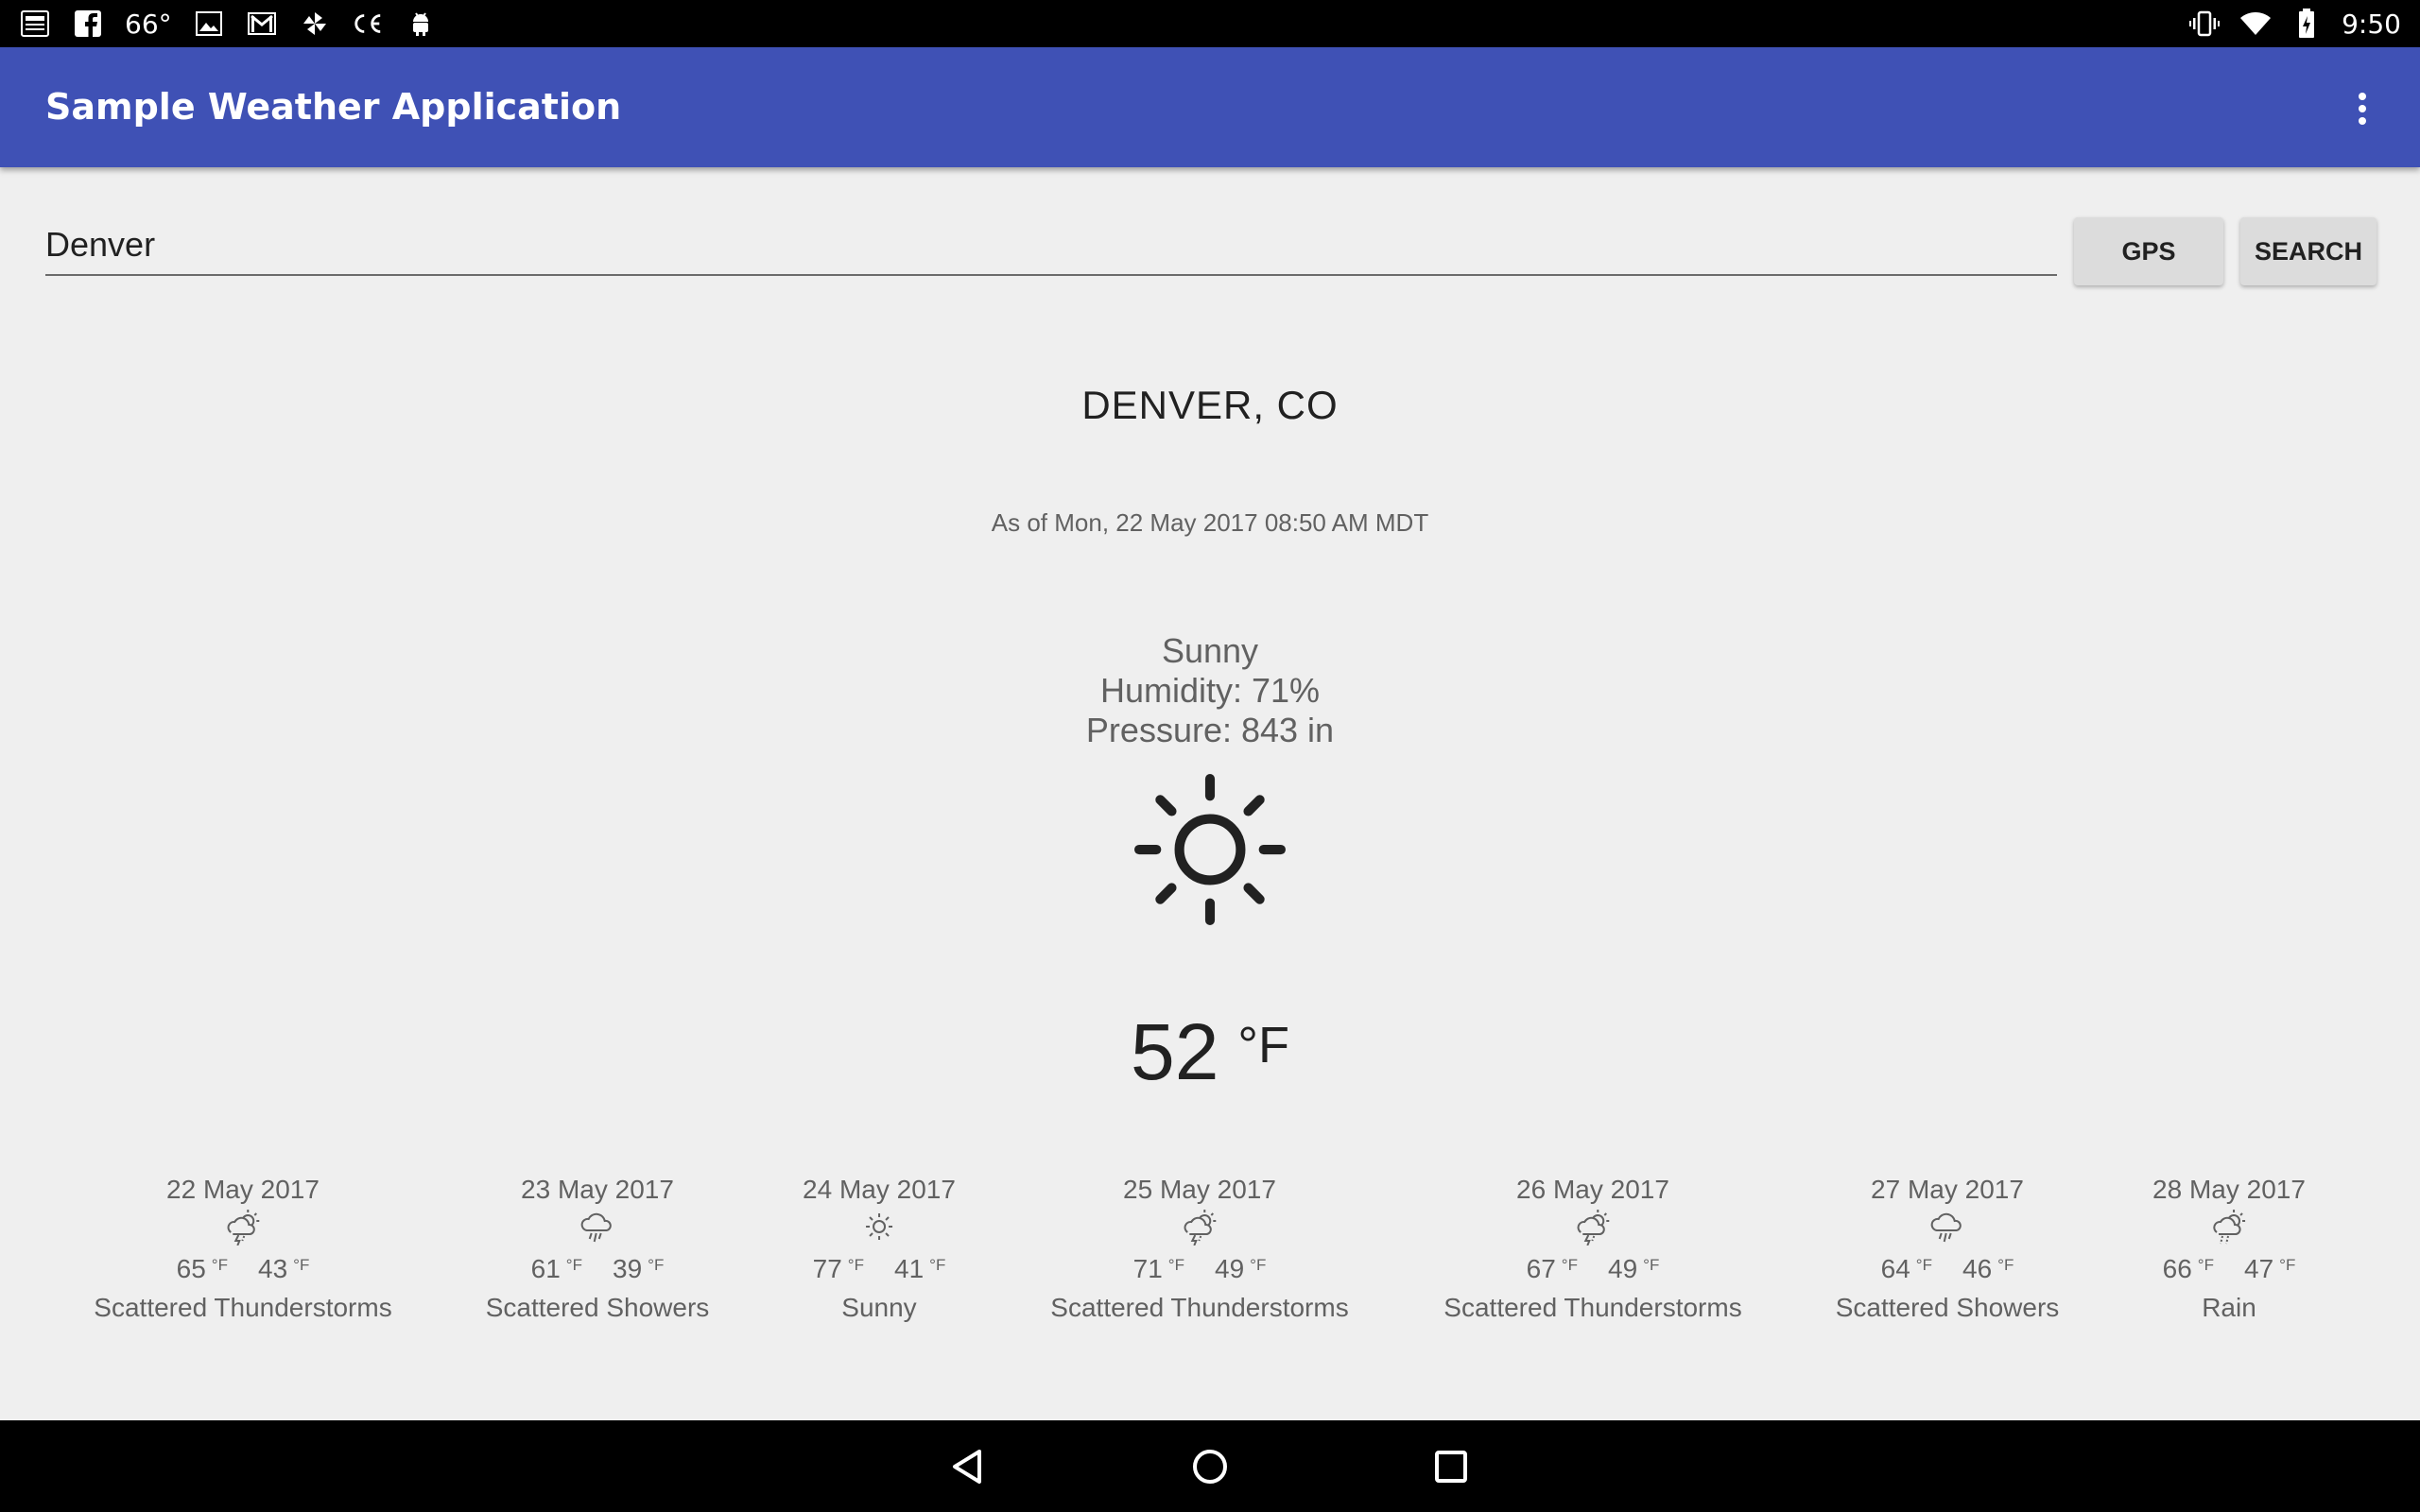 The height and width of the screenshot is (1512, 2420). Describe the element at coordinates (1592, 1267) in the screenshot. I see `forecast-temps: 67 °F 49 °F` at that location.